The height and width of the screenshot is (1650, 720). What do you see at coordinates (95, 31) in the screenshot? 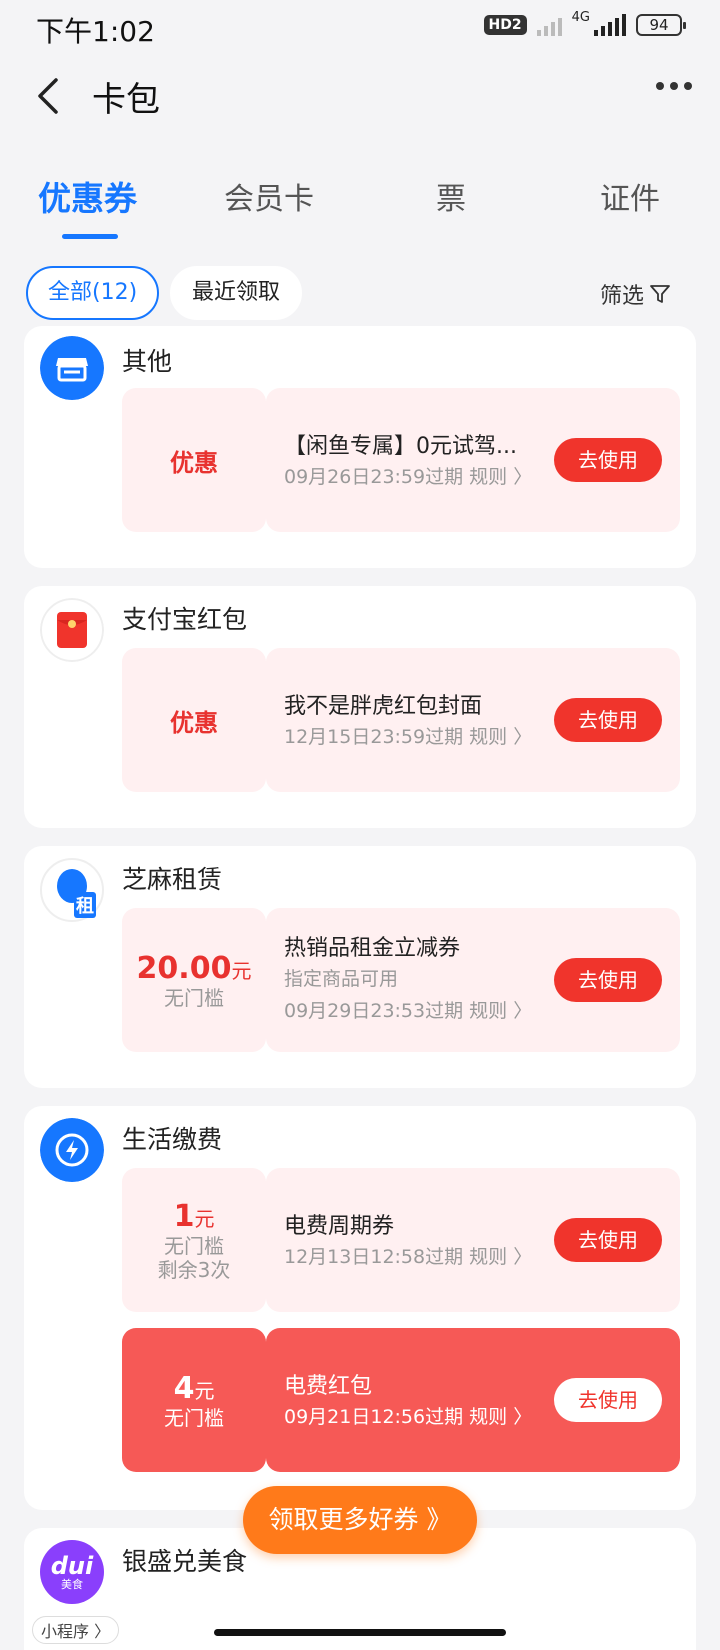
I see `status-time: 下午1:02` at bounding box center [95, 31].